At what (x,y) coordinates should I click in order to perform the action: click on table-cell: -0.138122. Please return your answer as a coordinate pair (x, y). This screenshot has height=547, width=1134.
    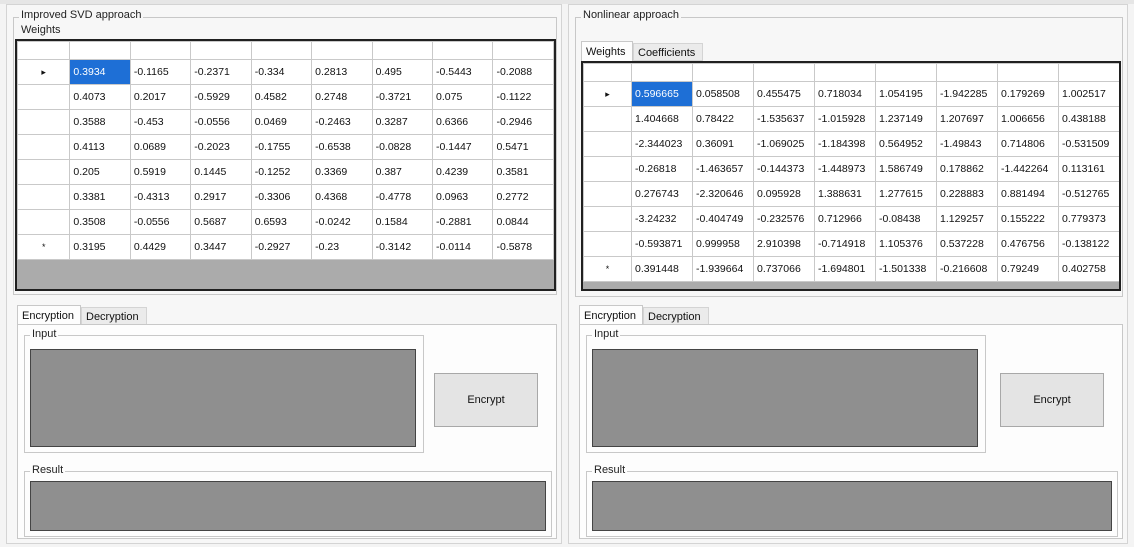
    Looking at the image, I should click on (1088, 244).